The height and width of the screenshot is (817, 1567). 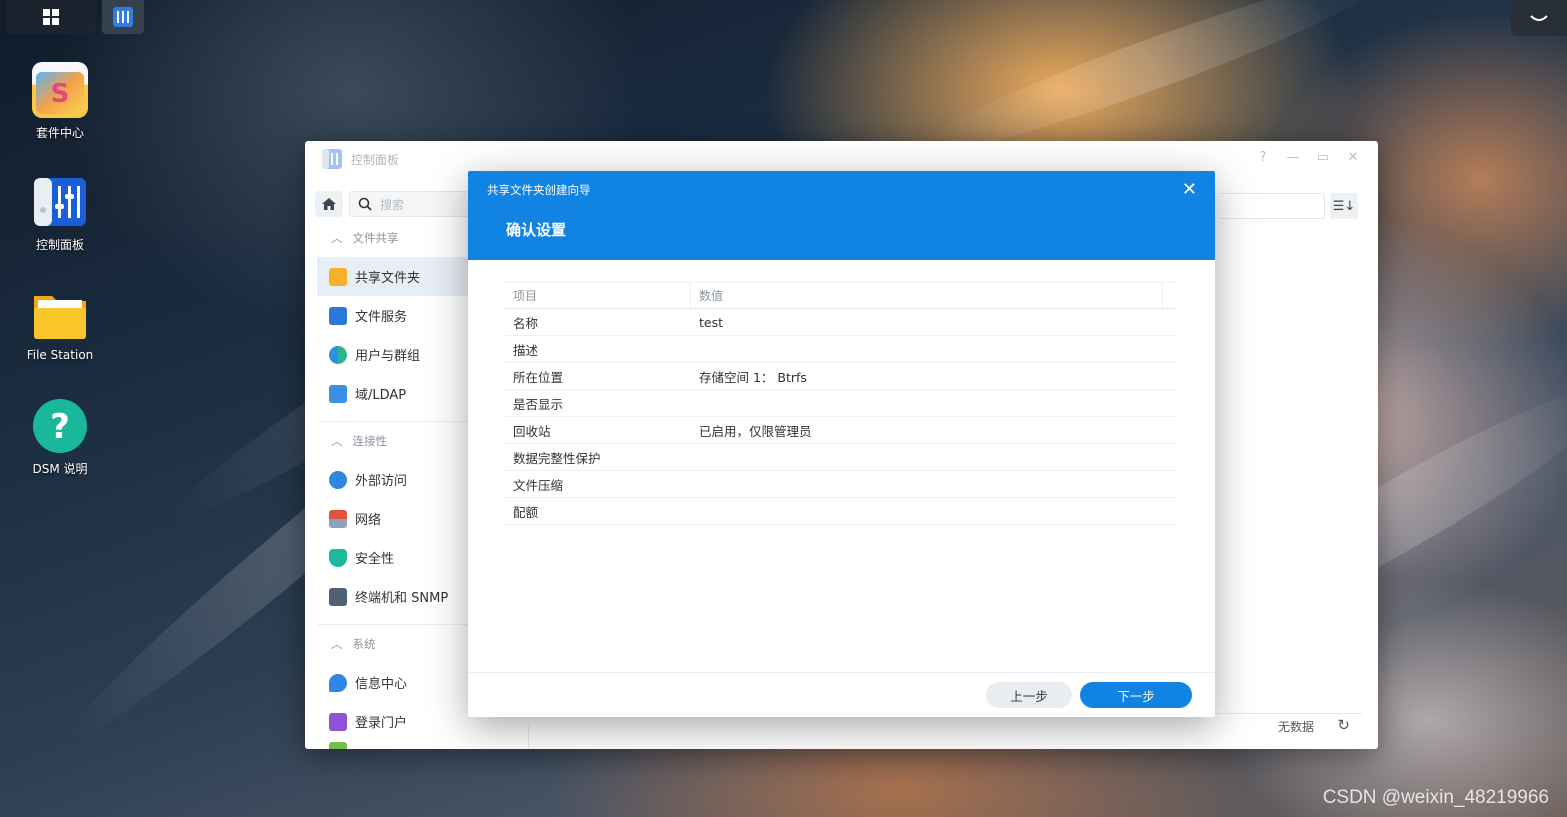 What do you see at coordinates (338, 596) in the screenshot?
I see `terminal-icon` at bounding box center [338, 596].